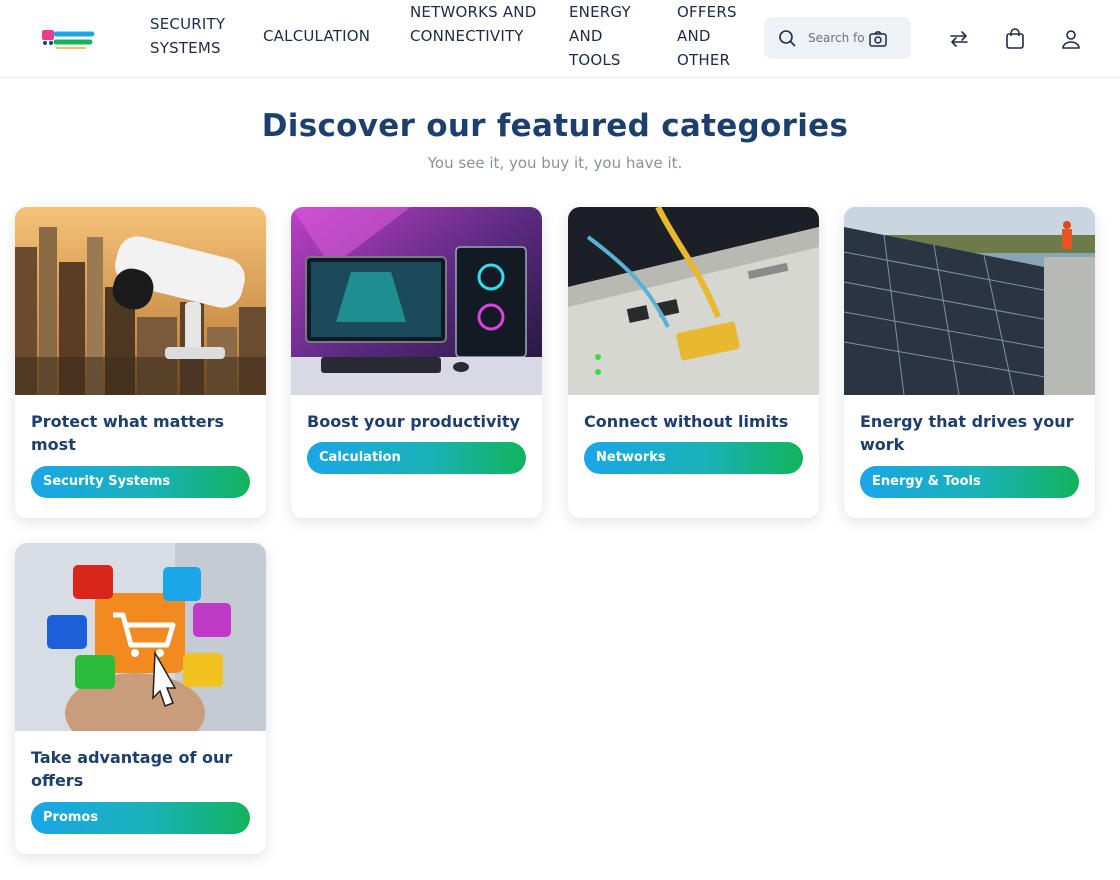  I want to click on search-icon, so click(787, 38).